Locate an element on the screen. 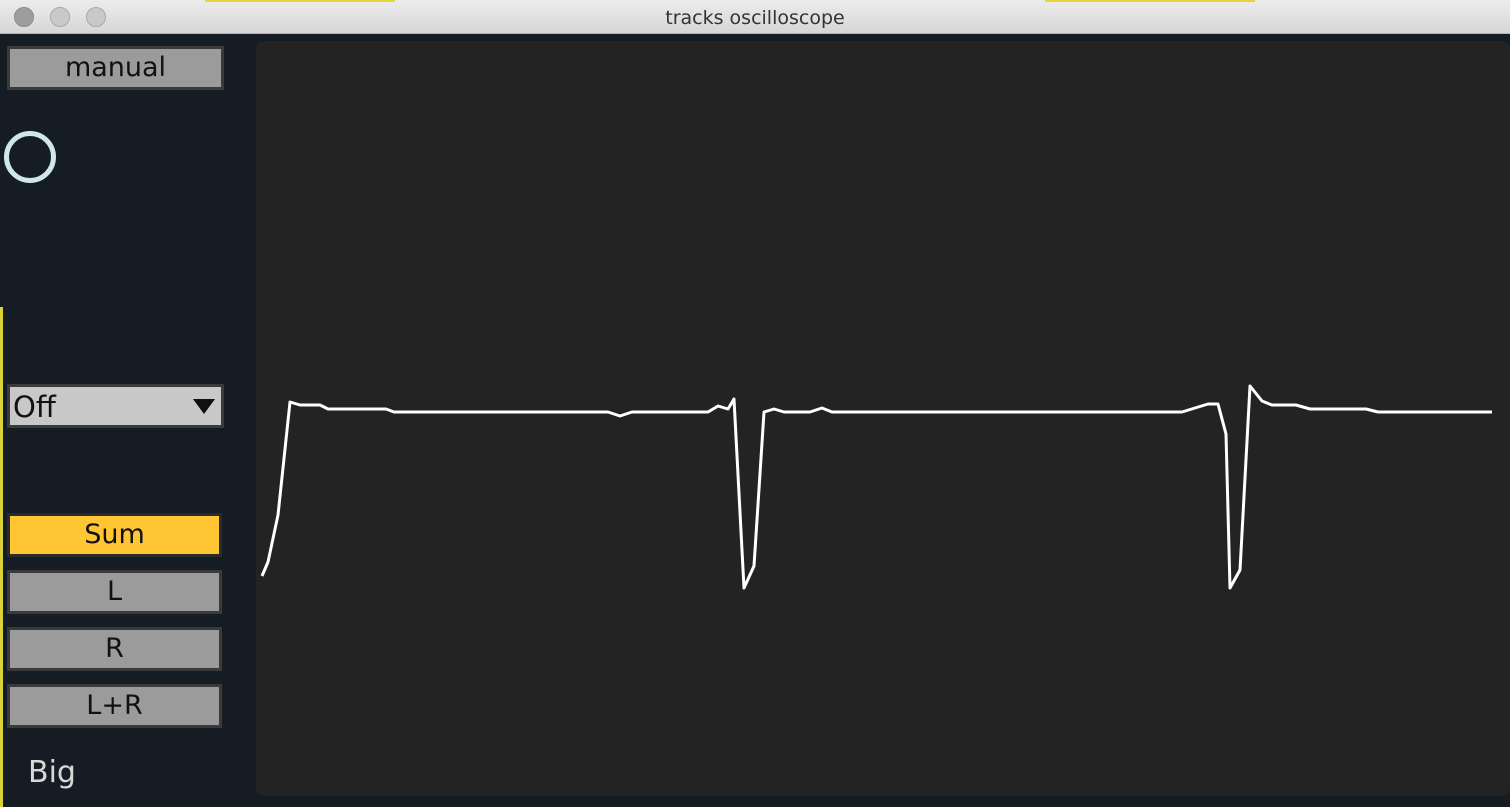  window-title: tracks oscilloscope is located at coordinates (755, 18).